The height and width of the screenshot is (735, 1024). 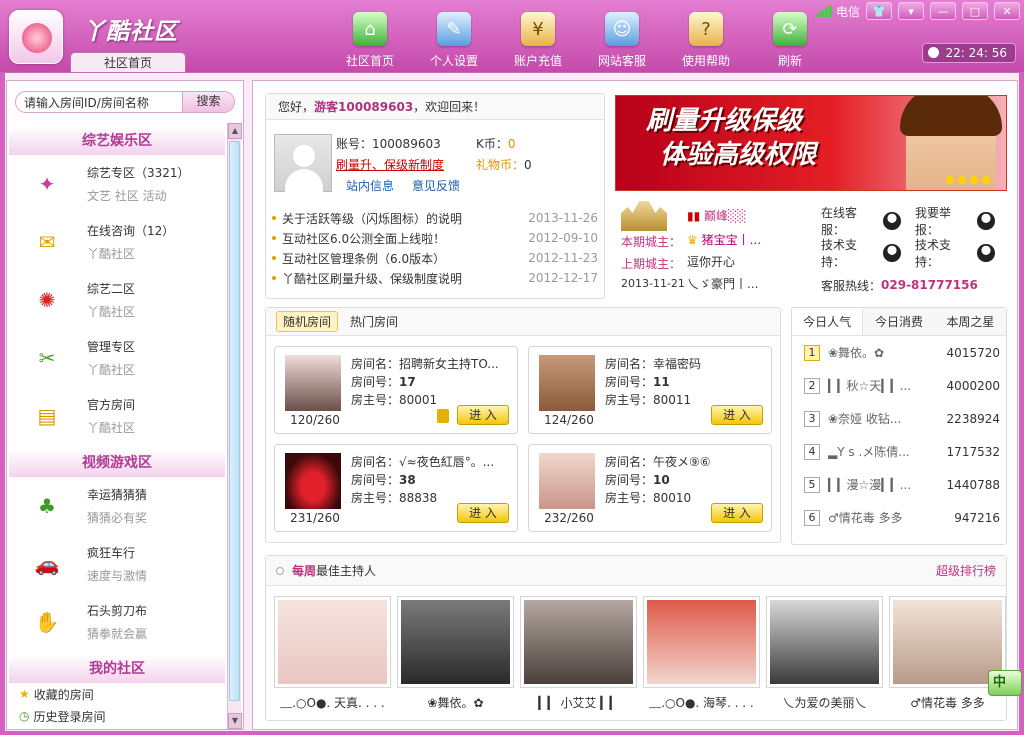 What do you see at coordinates (538, 29) in the screenshot?
I see `recharge-icon: ¥` at bounding box center [538, 29].